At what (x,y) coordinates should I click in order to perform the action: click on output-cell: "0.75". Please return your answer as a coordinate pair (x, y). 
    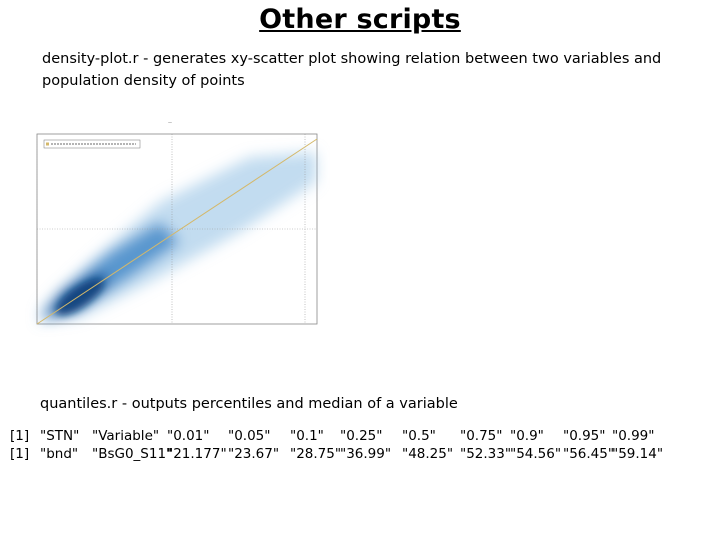
    Looking at the image, I should click on (481, 436).